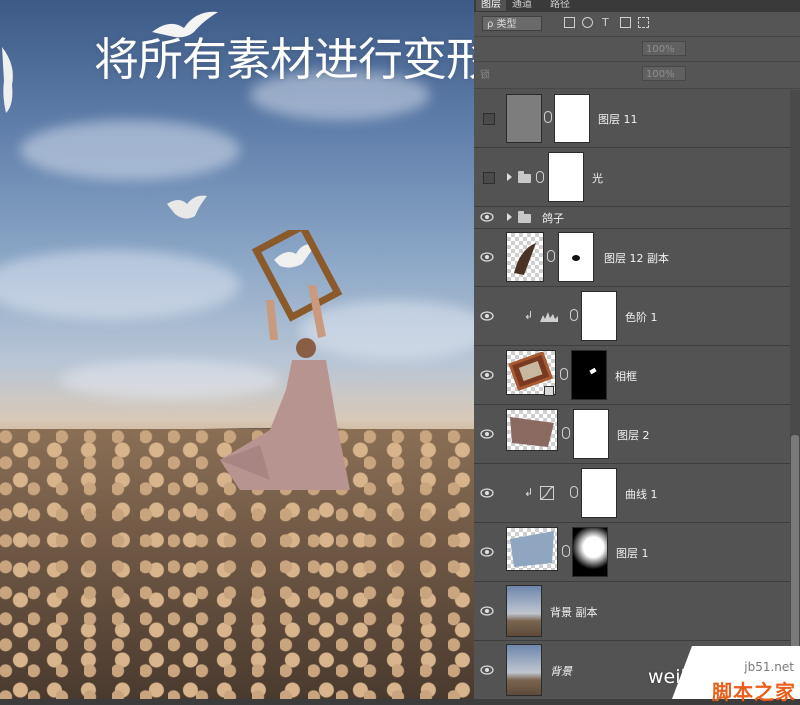 The image size is (800, 705). Describe the element at coordinates (560, 5) in the screenshot. I see `tab-paths: 路径` at that location.